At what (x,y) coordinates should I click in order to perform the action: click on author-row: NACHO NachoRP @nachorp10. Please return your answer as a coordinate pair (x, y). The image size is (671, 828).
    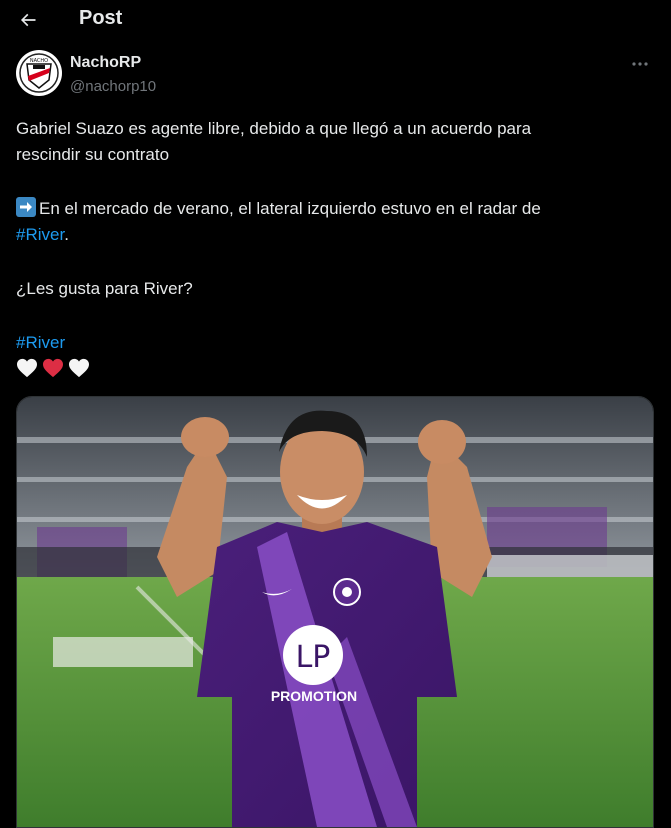
    Looking at the image, I should click on (336, 75).